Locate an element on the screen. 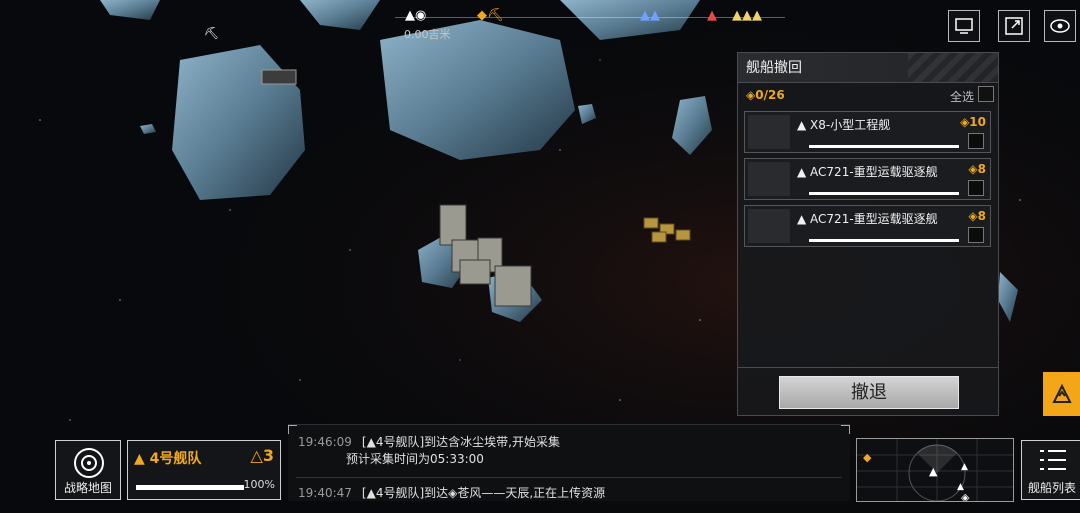 The height and width of the screenshot is (513, 1080). ship-list-button: 舰船列表 is located at coordinates (1050, 470).